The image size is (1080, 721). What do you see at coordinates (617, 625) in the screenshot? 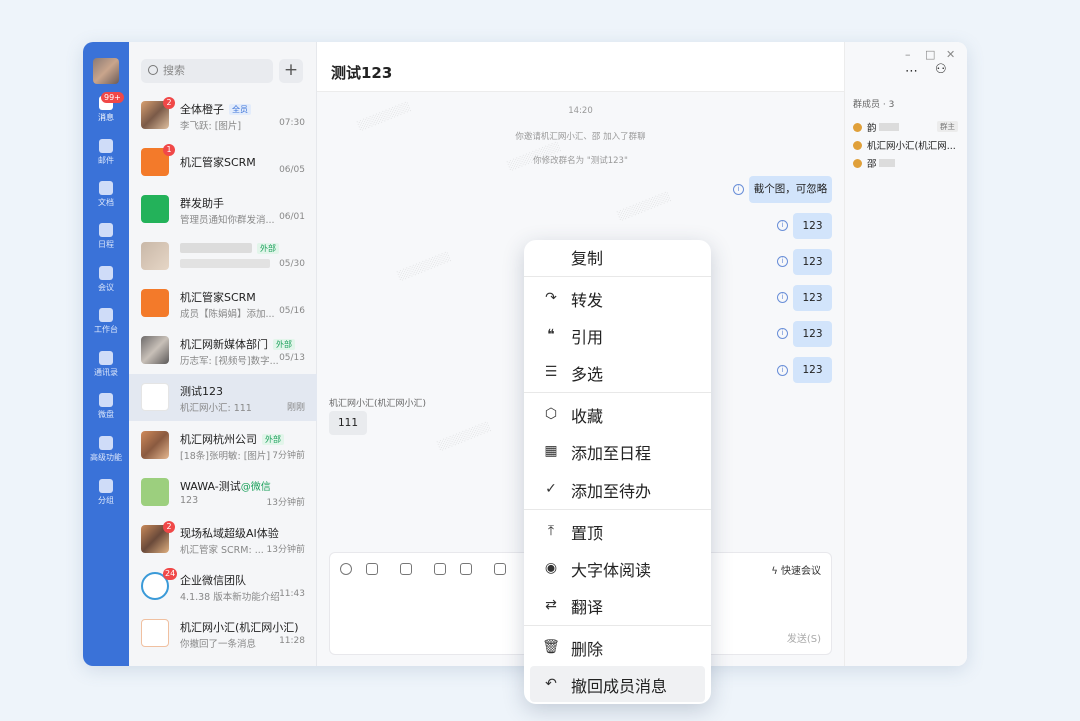
I see `divider` at bounding box center [617, 625].